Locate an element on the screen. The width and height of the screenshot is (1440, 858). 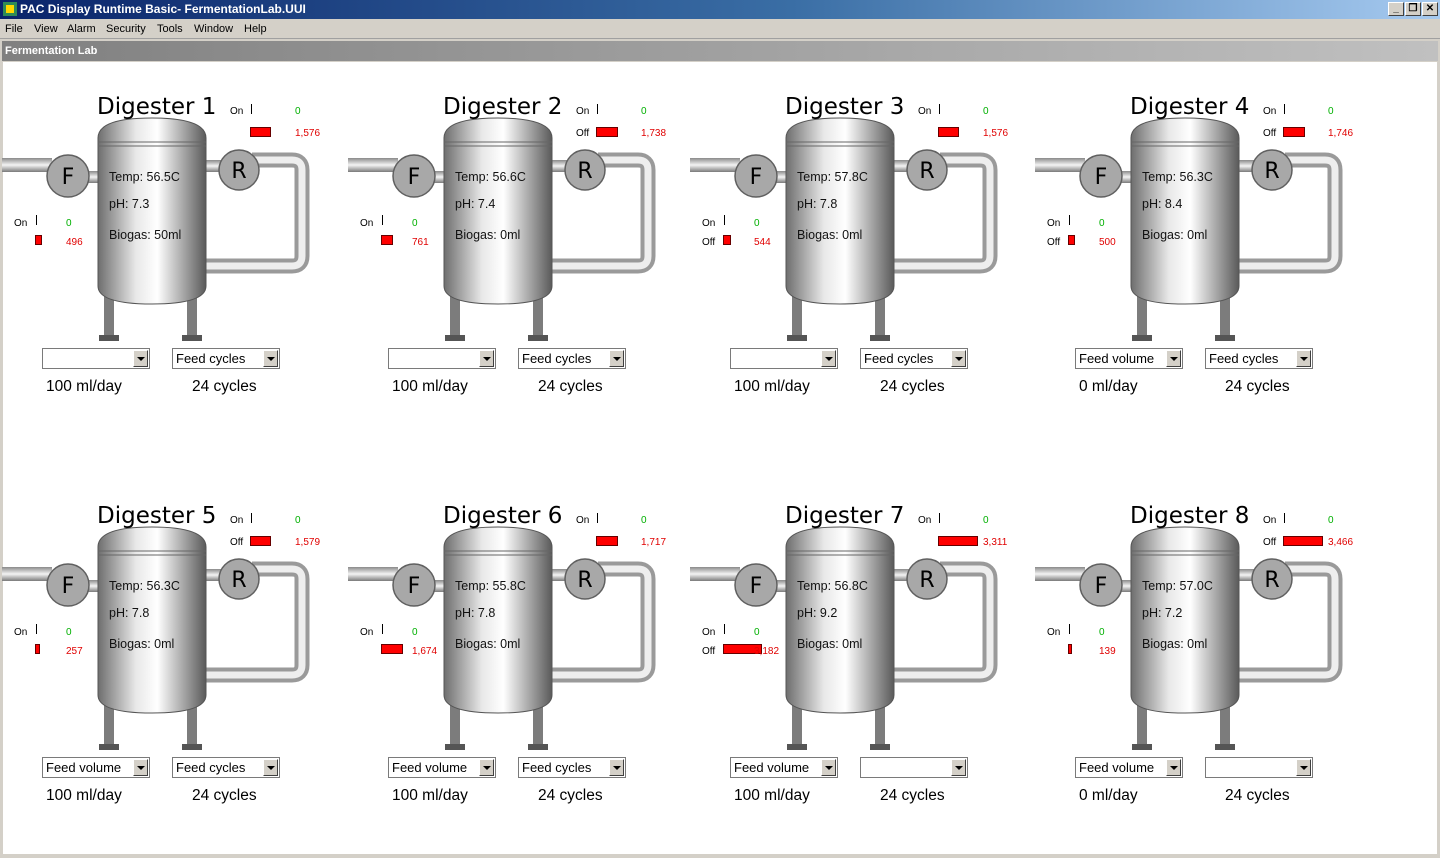
menu-window: Window is located at coordinates (213, 29).